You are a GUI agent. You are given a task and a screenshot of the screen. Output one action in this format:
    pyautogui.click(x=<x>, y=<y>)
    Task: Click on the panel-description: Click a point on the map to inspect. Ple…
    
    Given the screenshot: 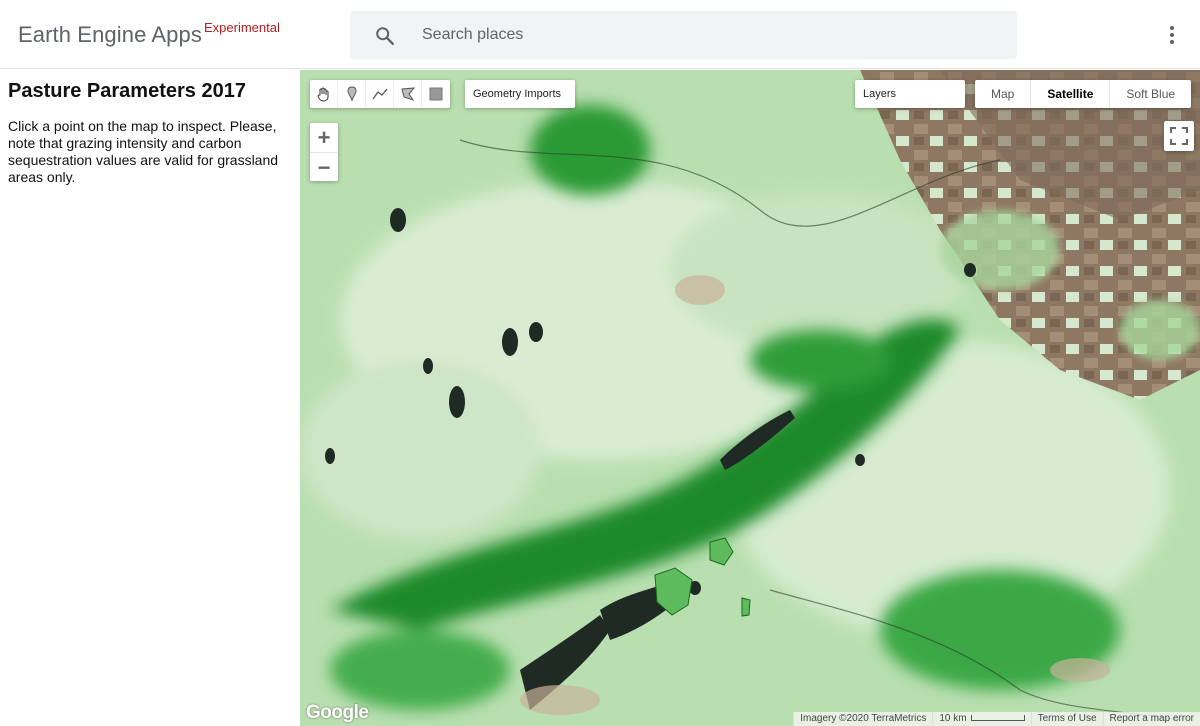 What is the action you would take?
    pyautogui.click(x=143, y=151)
    